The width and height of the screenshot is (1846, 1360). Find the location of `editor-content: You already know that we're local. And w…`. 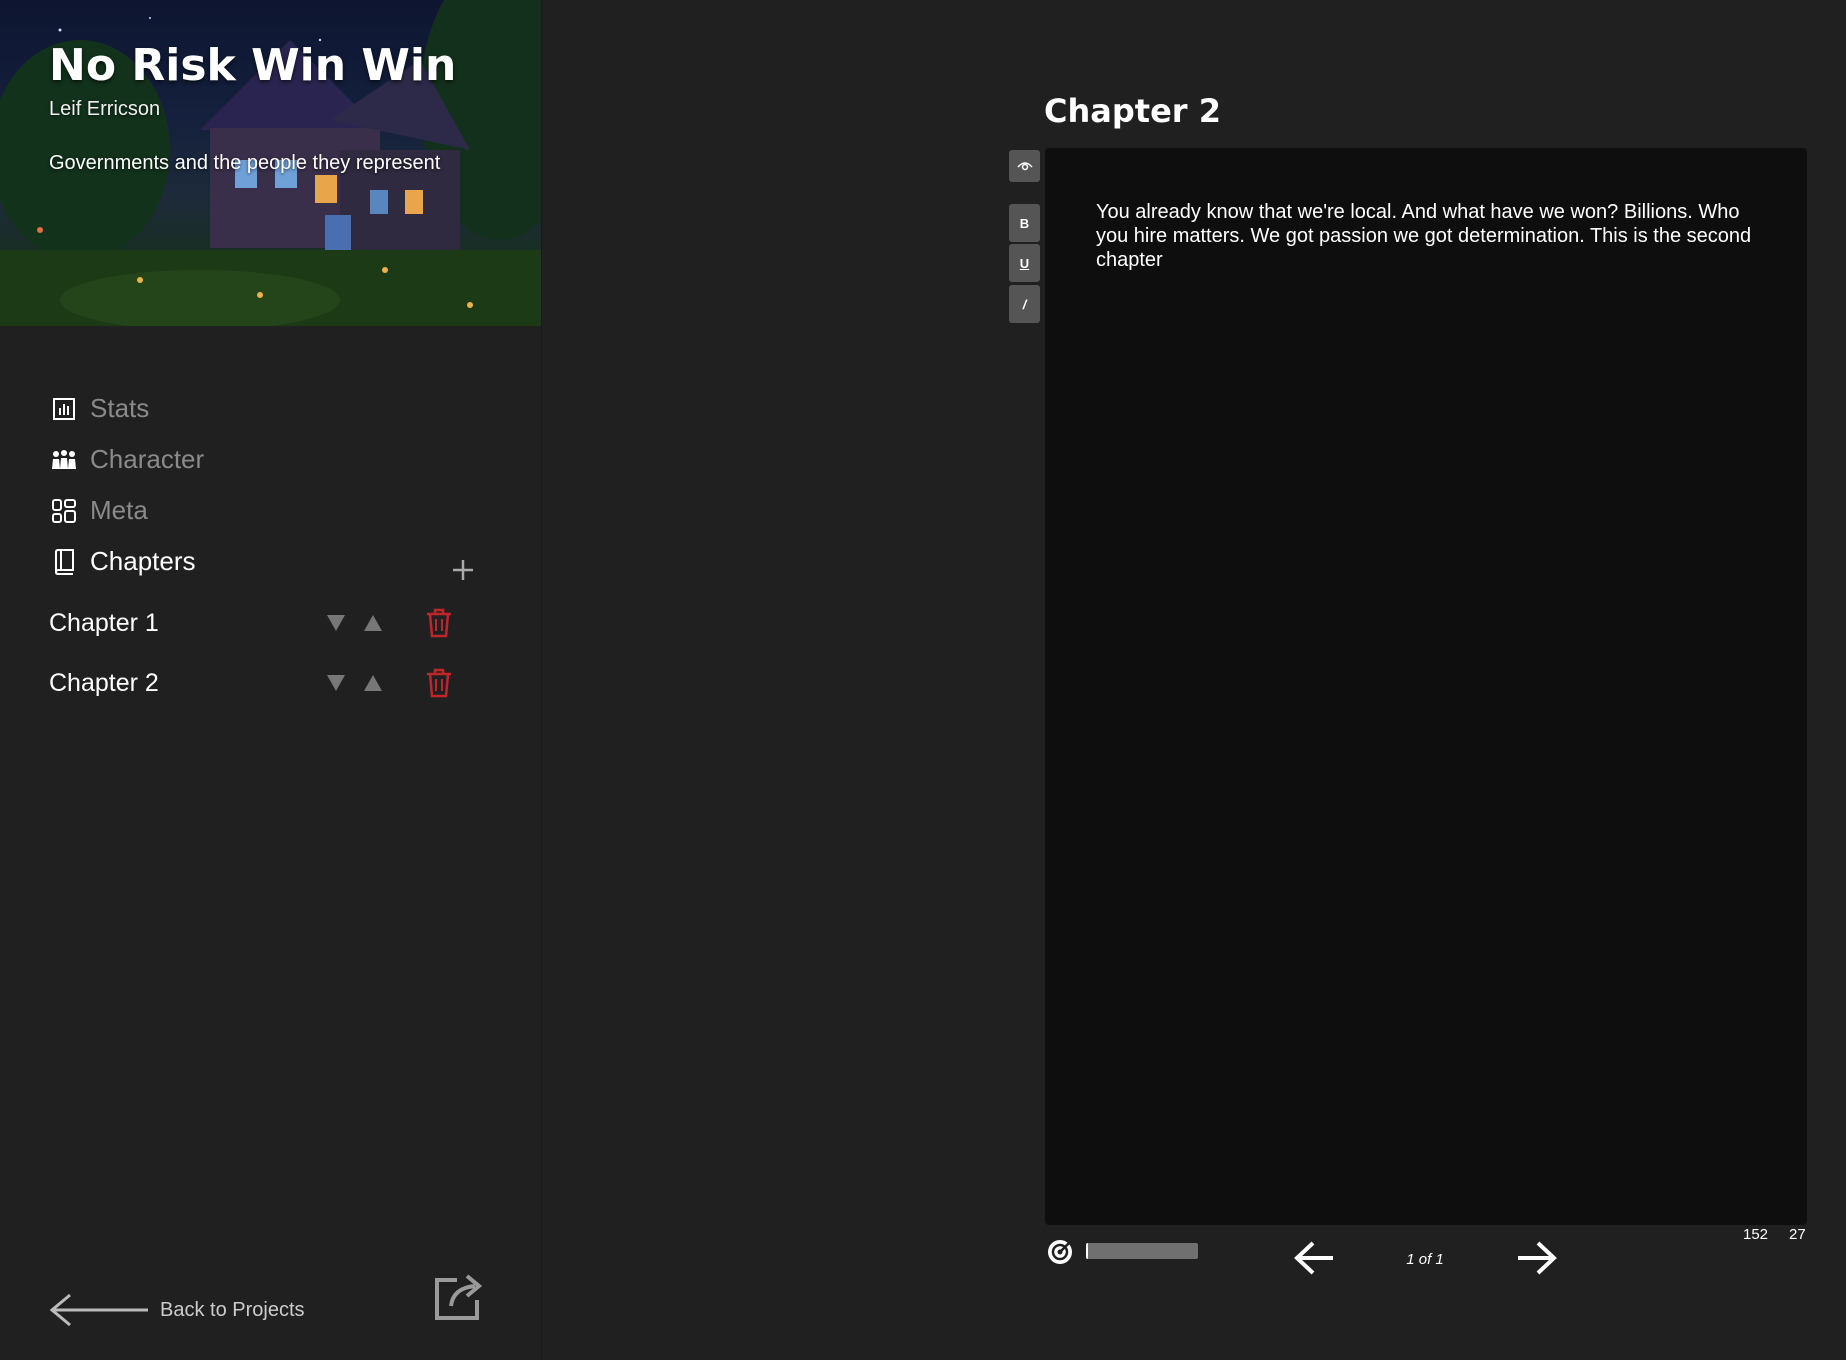

editor-content: You already know that we're local. And w… is located at coordinates (1436, 236).